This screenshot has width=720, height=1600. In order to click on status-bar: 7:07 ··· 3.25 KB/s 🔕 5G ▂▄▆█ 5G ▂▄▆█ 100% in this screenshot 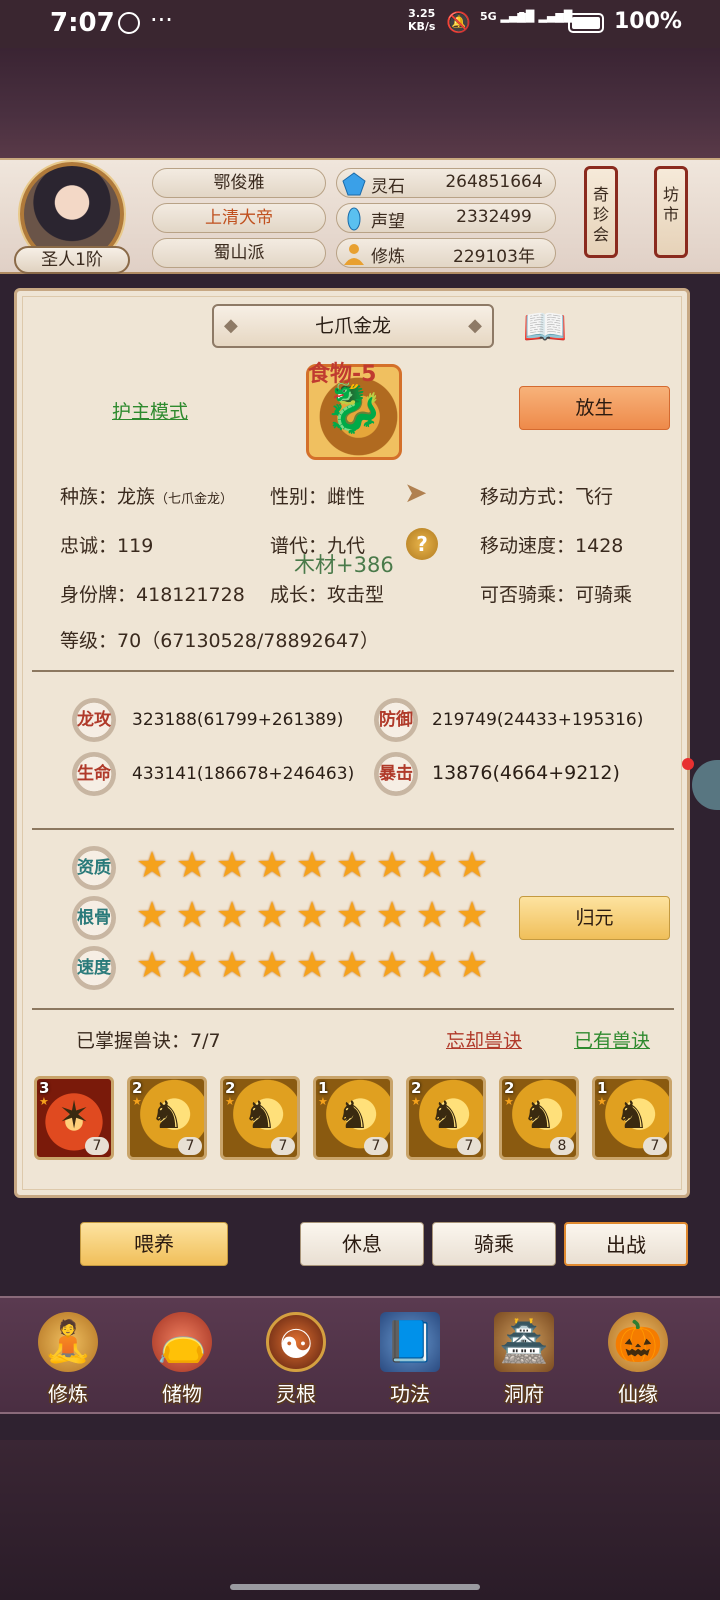, I will do `click(360, 24)`.